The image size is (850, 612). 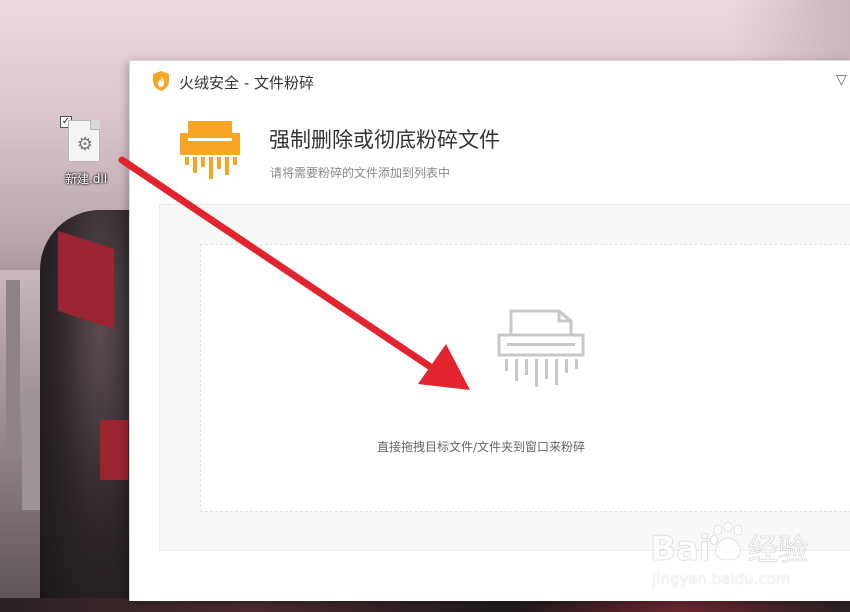 What do you see at coordinates (843, 80) in the screenshot?
I see `window-menu-button: ▽` at bounding box center [843, 80].